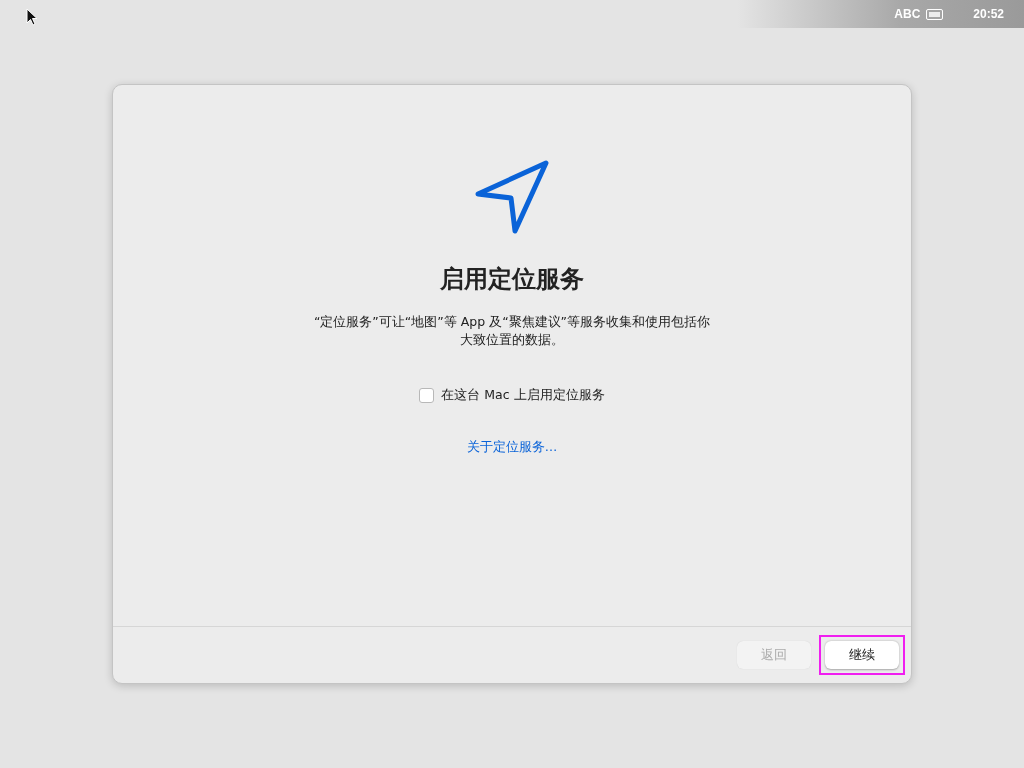  I want to click on dialog-title: 启用定位服务, so click(512, 279).